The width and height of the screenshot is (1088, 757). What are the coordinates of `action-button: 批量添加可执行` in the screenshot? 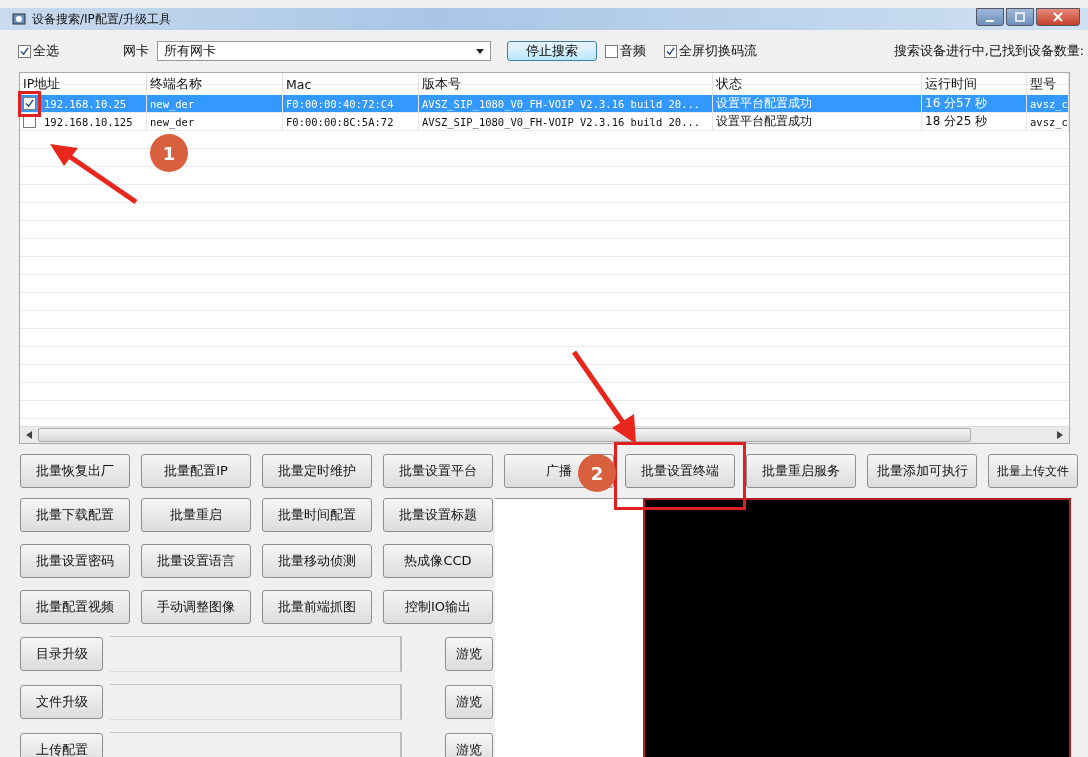 It's located at (922, 471).